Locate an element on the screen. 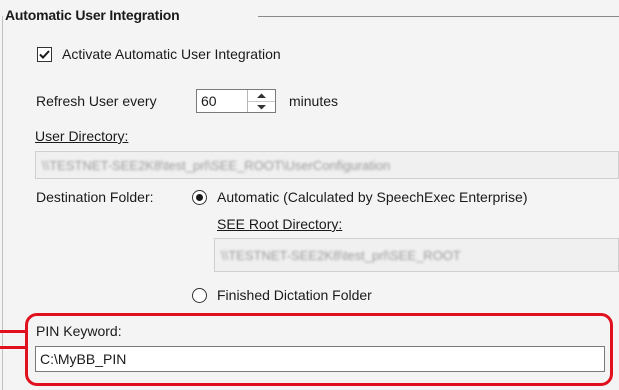 This screenshot has width=619, height=390. see-root-label: SEE Root Directory: is located at coordinates (280, 224).